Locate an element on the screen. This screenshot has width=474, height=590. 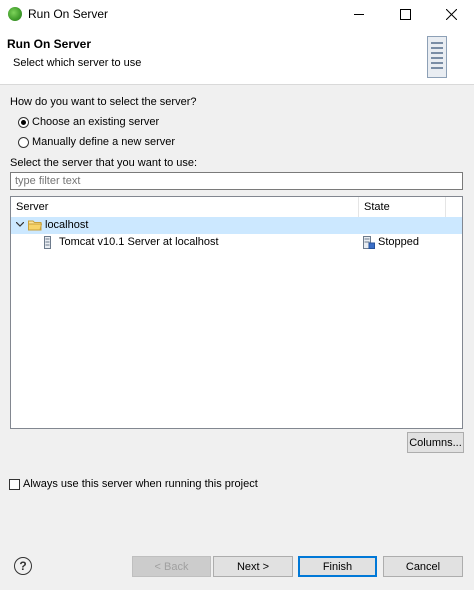
server-state: Stopped is located at coordinates (398, 242).